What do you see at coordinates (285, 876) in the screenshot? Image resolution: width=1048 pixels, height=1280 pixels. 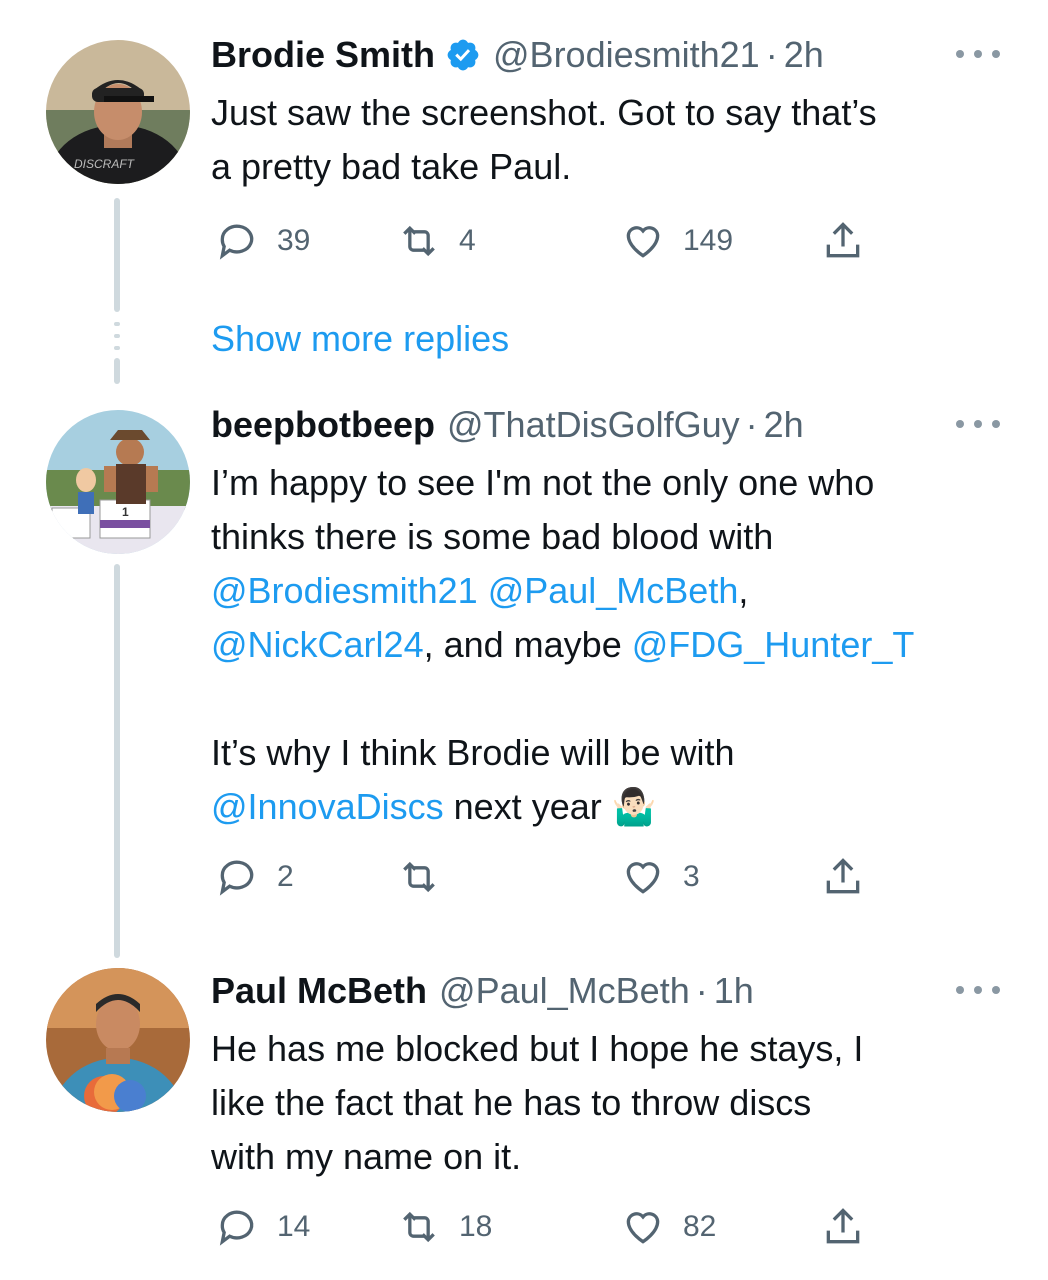 I see `reply-count: 2` at bounding box center [285, 876].